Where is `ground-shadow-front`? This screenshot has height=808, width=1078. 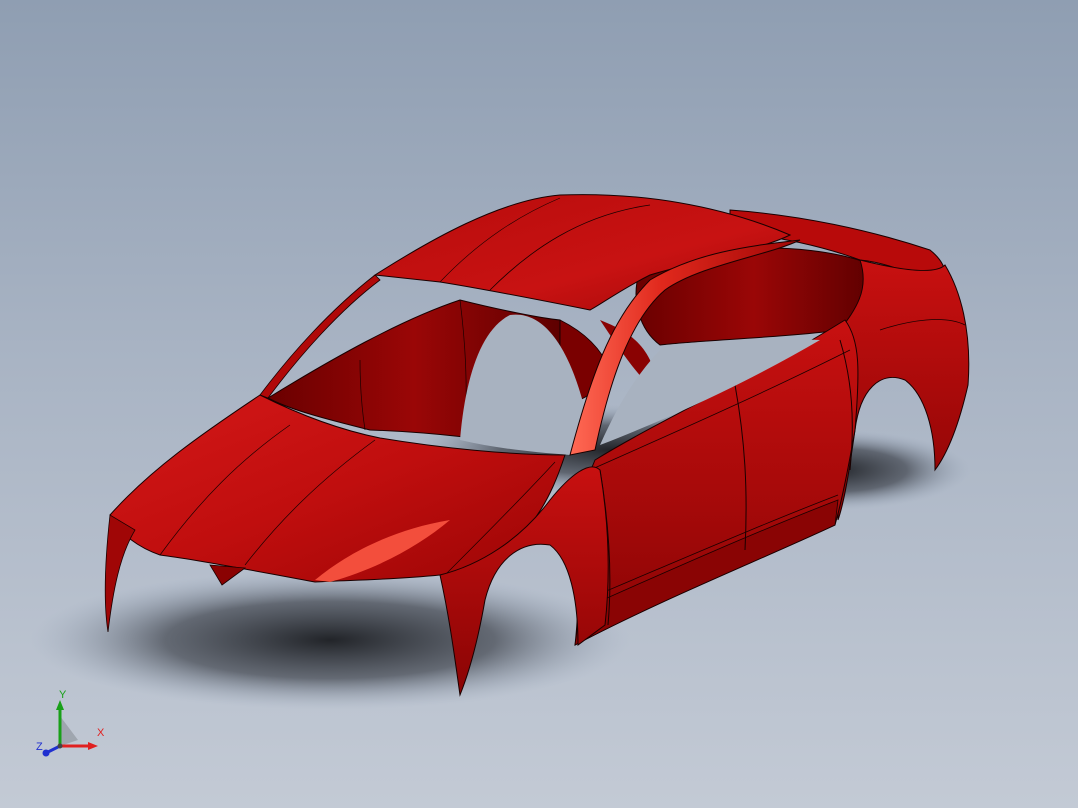 ground-shadow-front is located at coordinates (330, 640).